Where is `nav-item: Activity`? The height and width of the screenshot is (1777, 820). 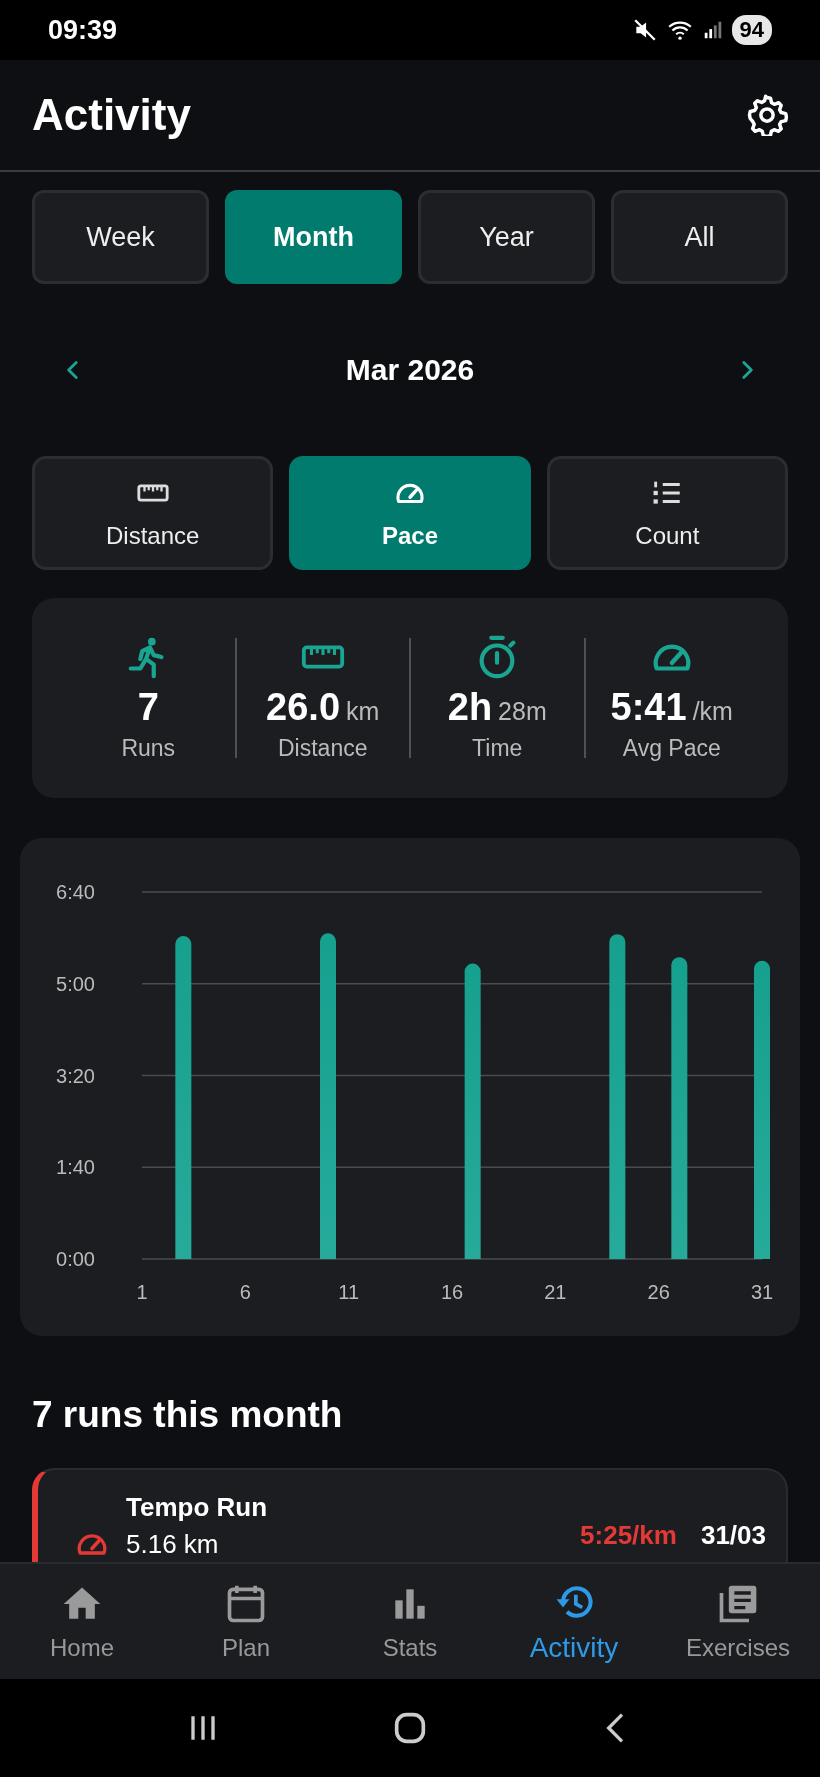 nav-item: Activity is located at coordinates (574, 1621).